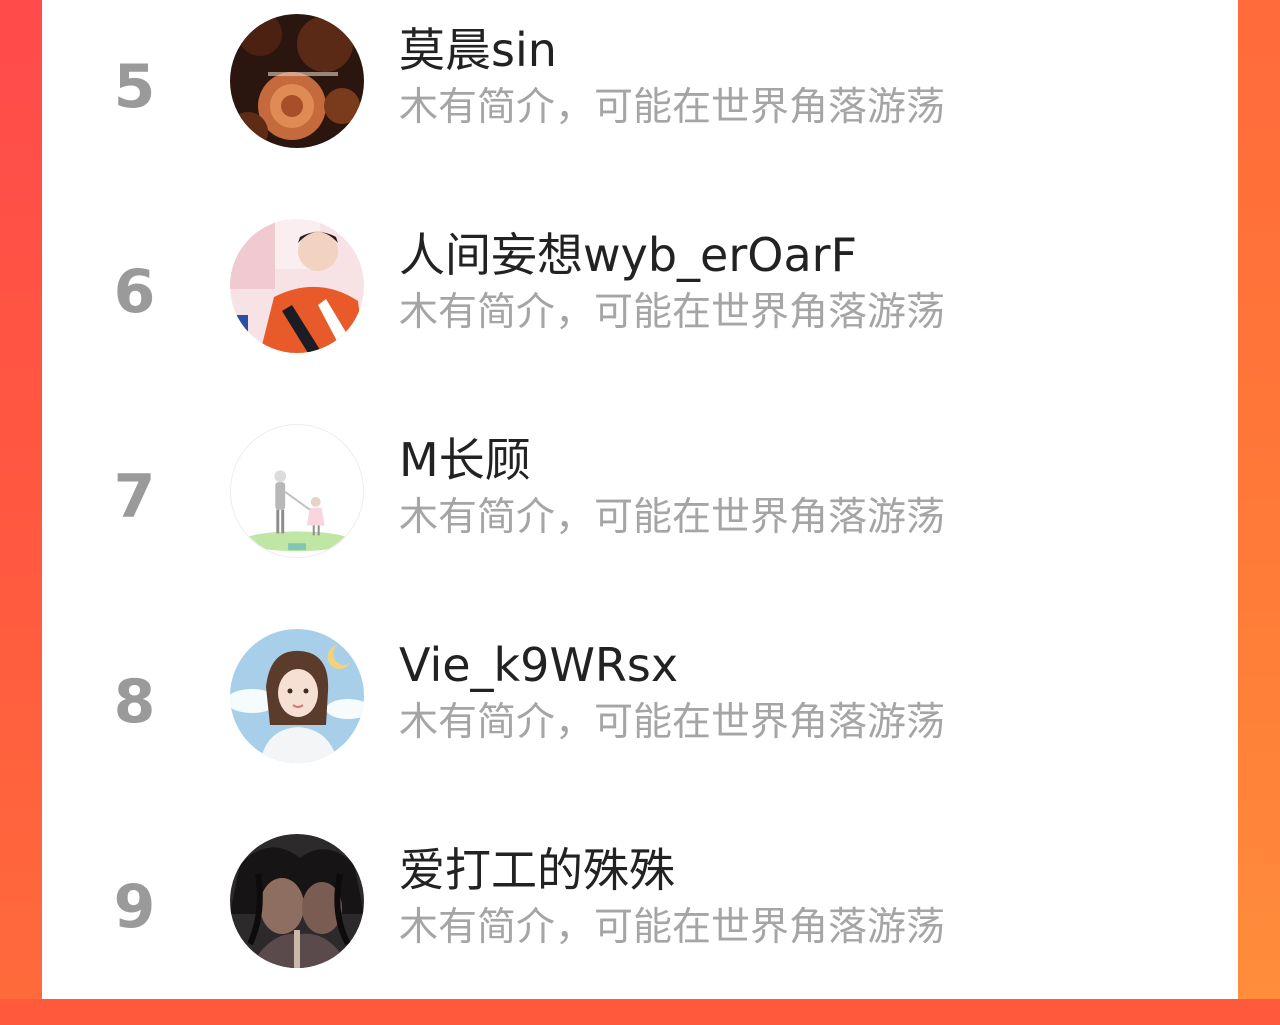 The width and height of the screenshot is (1280, 1025). What do you see at coordinates (628, 255) in the screenshot?
I see `user-name: 人间妄想wyb_erOarF` at bounding box center [628, 255].